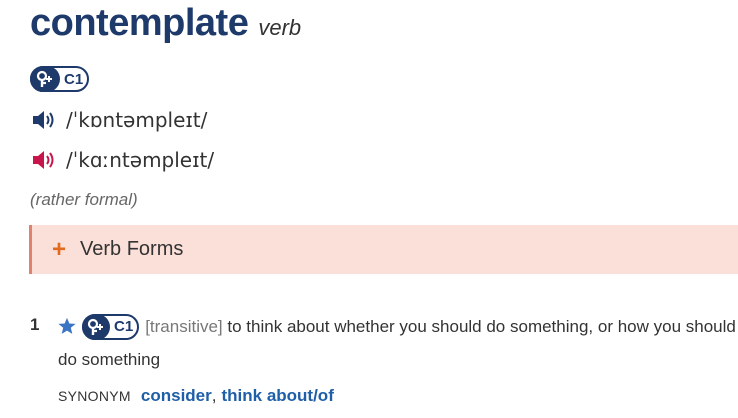 This screenshot has width=738, height=418. What do you see at coordinates (59, 249) in the screenshot?
I see `plus-icon: +` at bounding box center [59, 249].